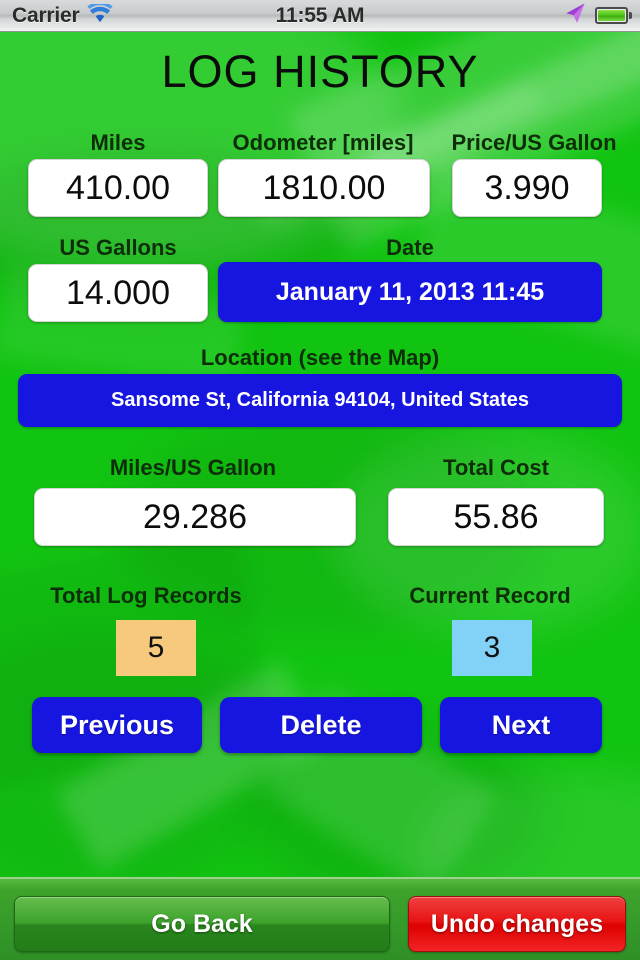 Image resolution: width=640 pixels, height=960 pixels. I want to click on total-cost-label: Total Cost, so click(496, 467).